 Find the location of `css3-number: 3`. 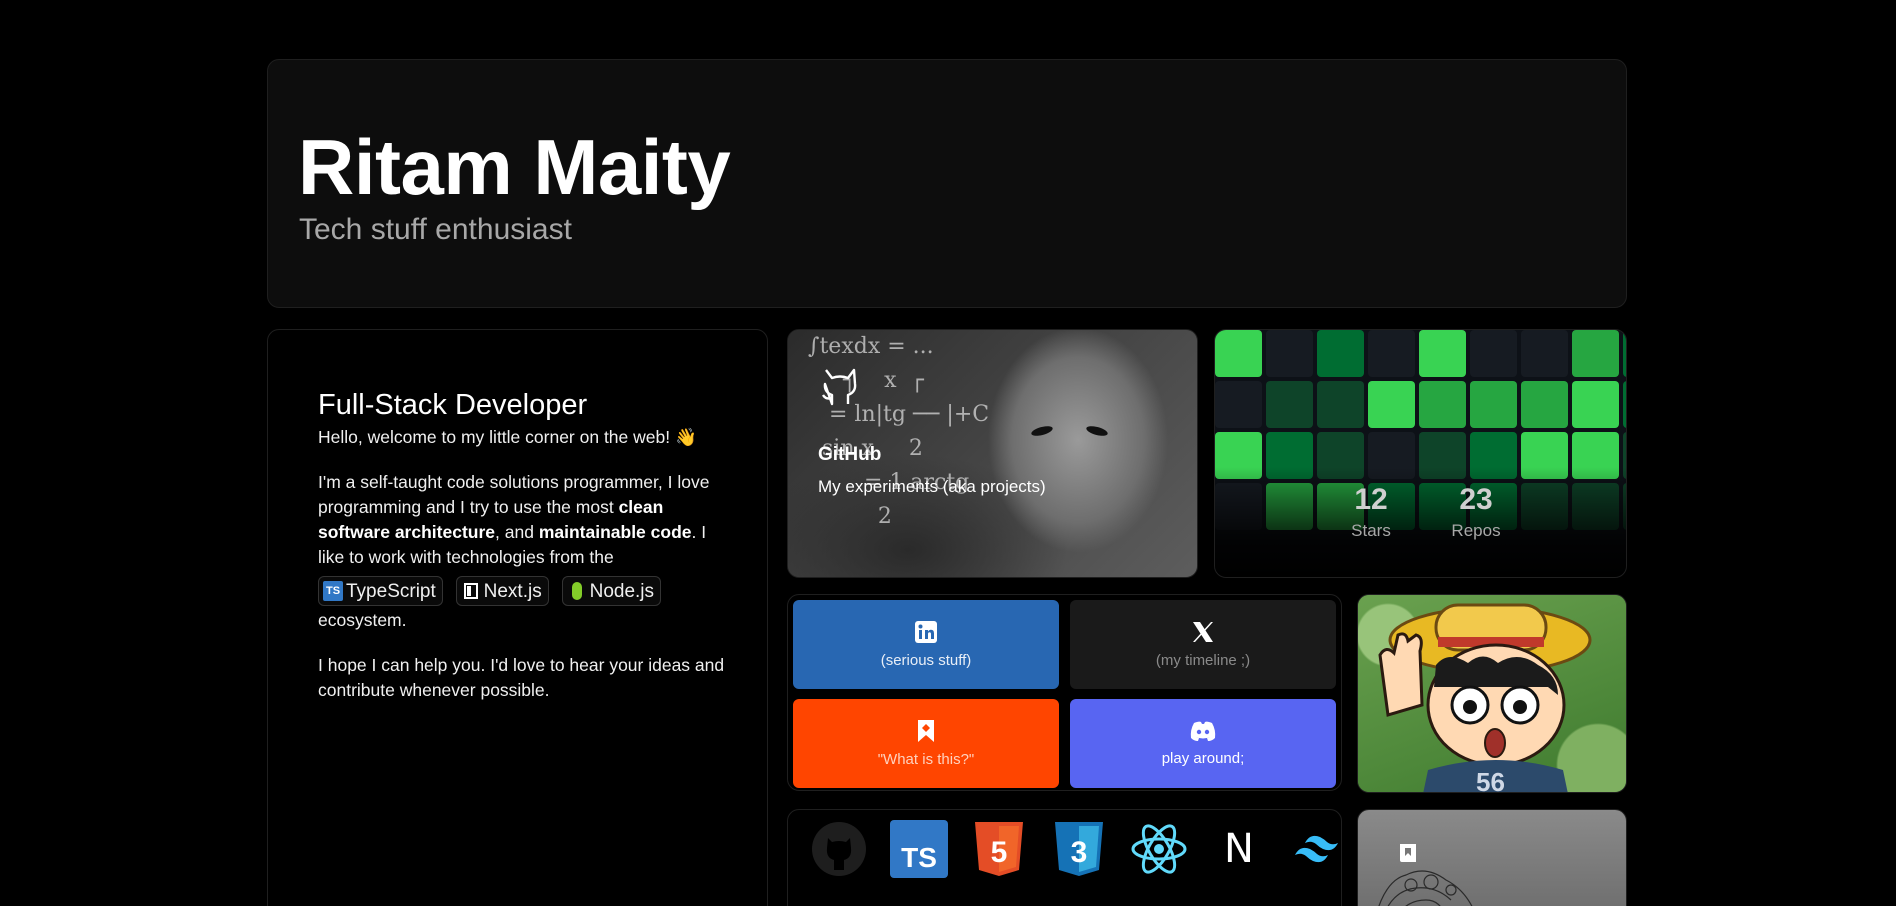

css3-number: 3 is located at coordinates (1079, 852).